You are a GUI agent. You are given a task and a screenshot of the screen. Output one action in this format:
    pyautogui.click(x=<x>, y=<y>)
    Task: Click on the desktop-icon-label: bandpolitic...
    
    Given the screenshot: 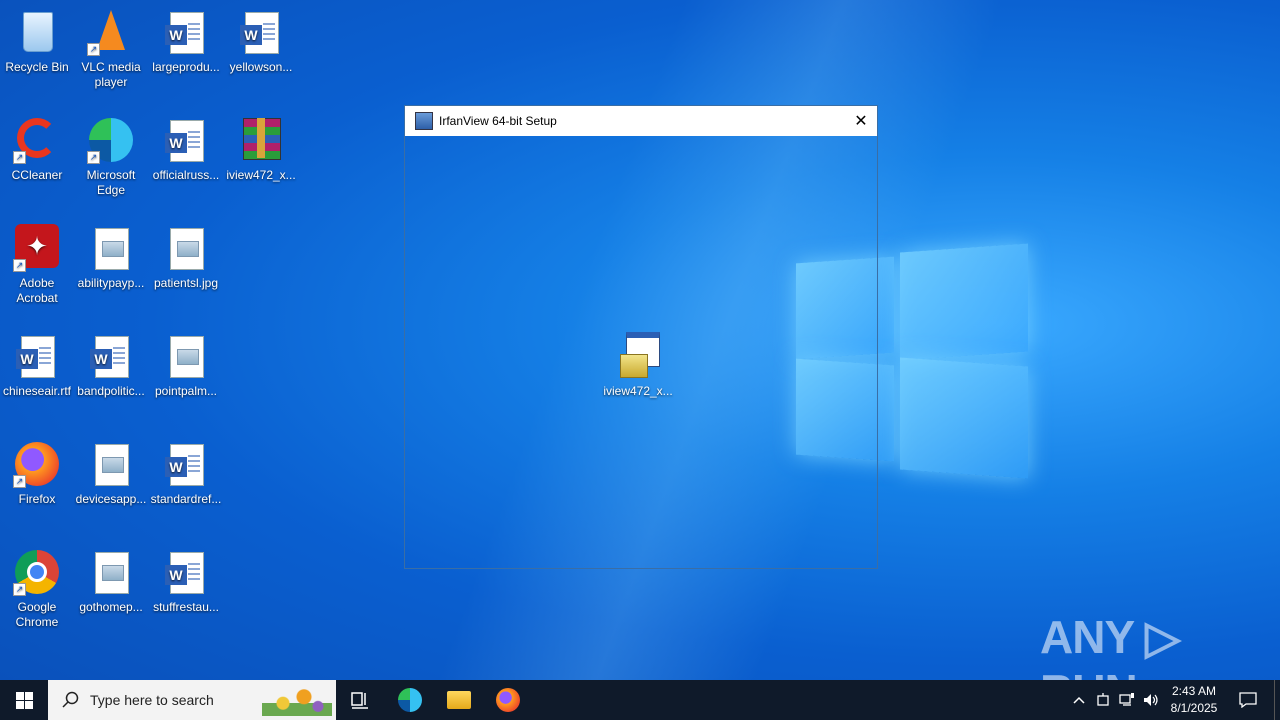 What is the action you would take?
    pyautogui.click(x=111, y=391)
    